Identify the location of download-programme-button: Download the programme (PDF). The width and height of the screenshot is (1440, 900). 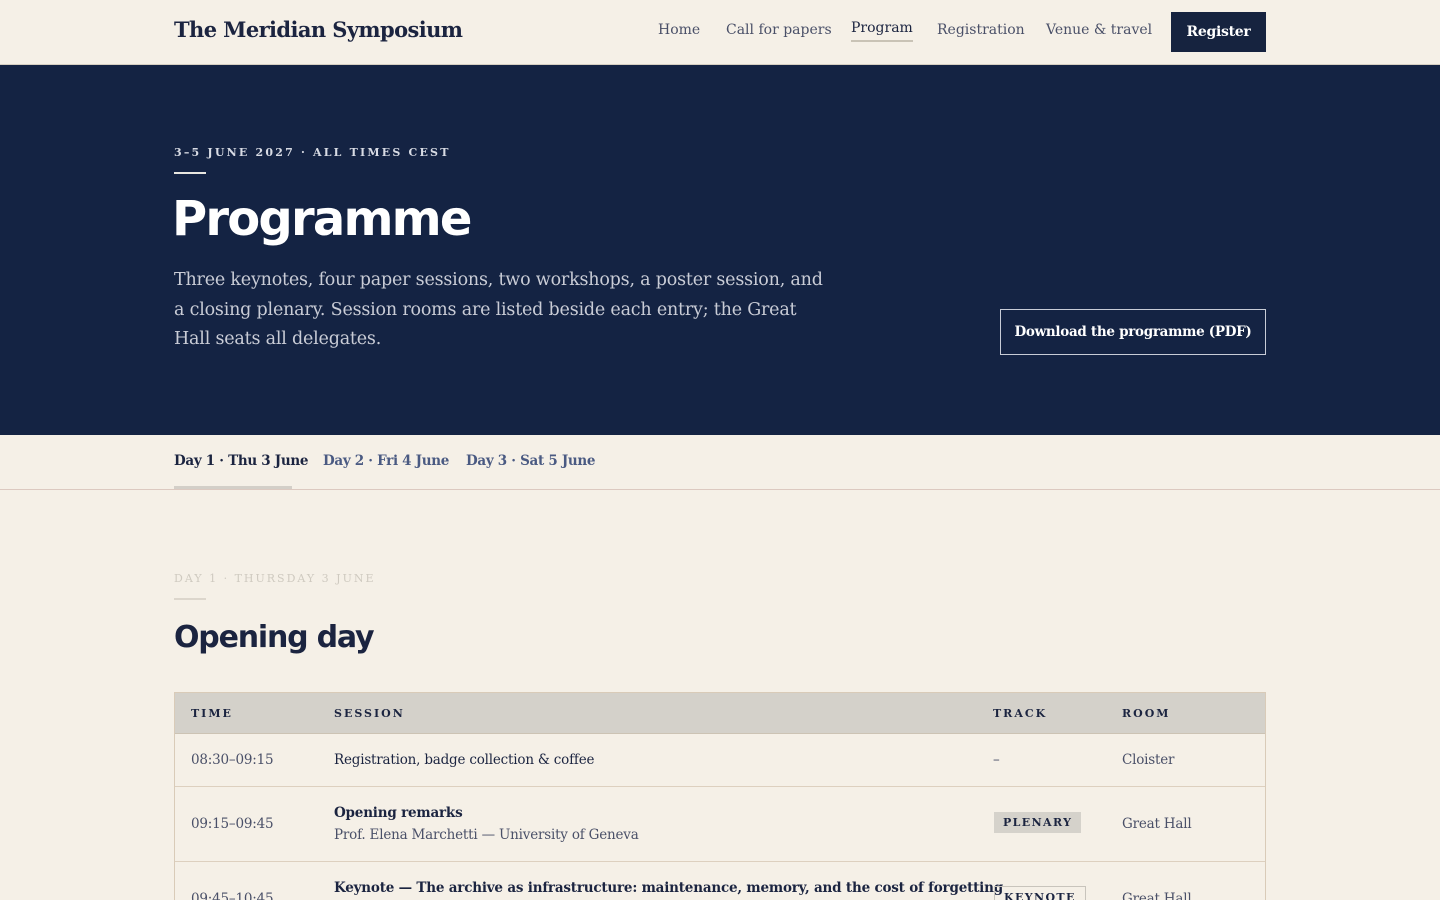
(1133, 332).